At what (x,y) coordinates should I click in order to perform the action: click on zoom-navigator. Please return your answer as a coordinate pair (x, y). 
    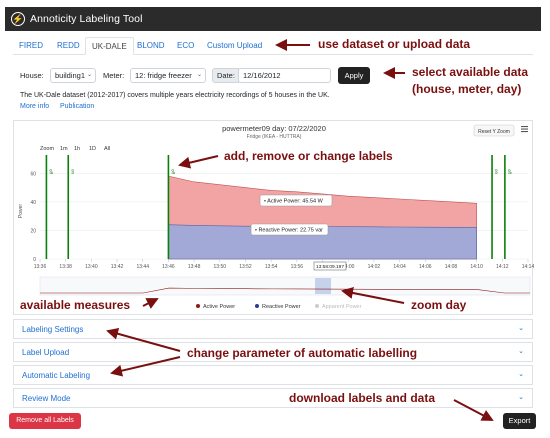
    Looking at the image, I should click on (285, 286).